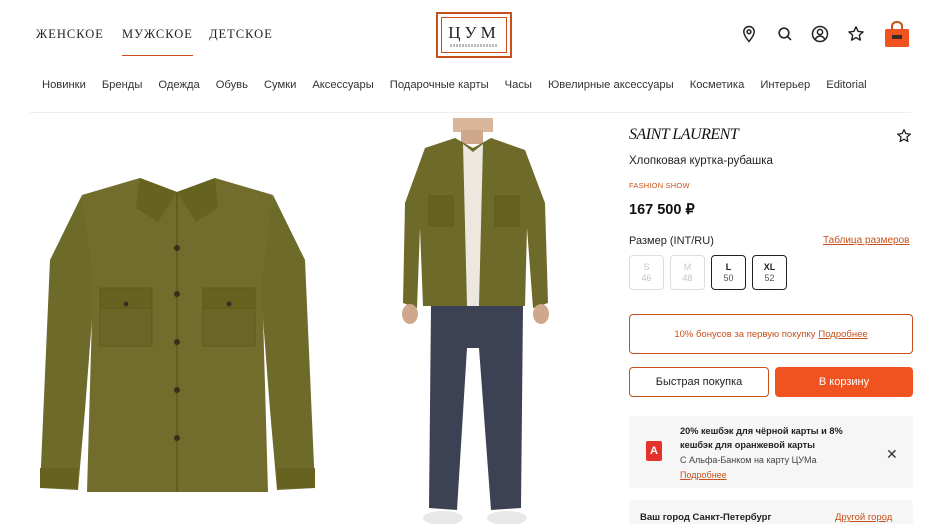  Describe the element at coordinates (477, 321) in the screenshot. I see `product-image-model` at that location.